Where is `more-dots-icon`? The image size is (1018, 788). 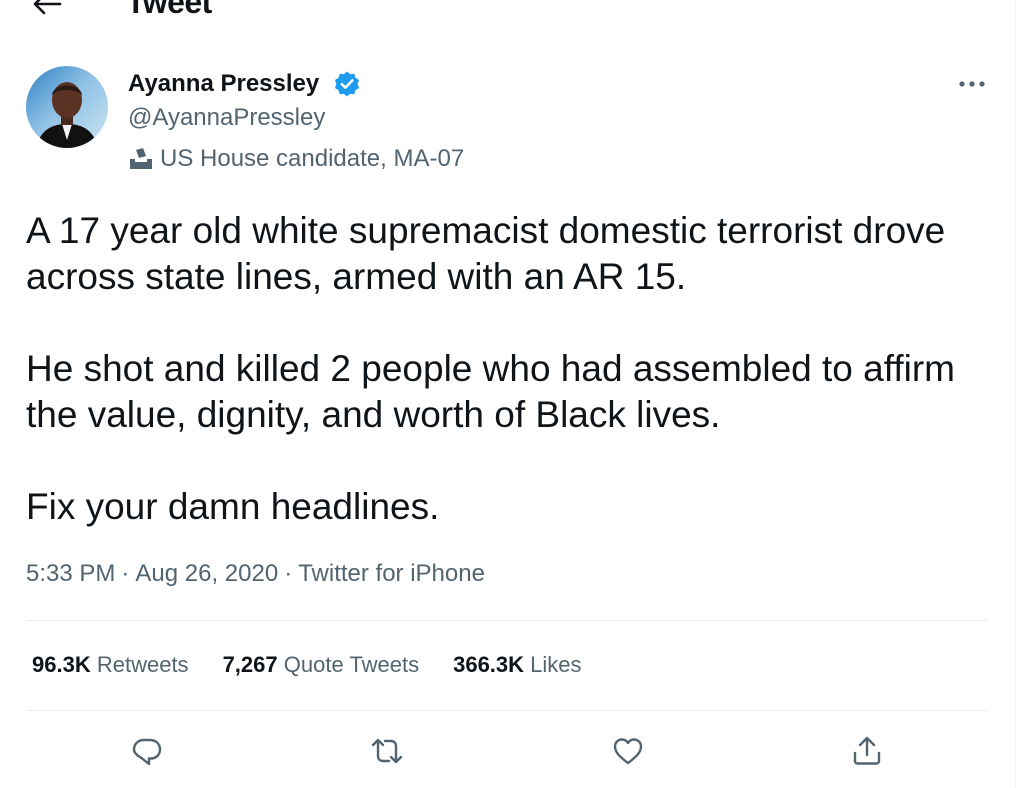 more-dots-icon is located at coordinates (972, 84).